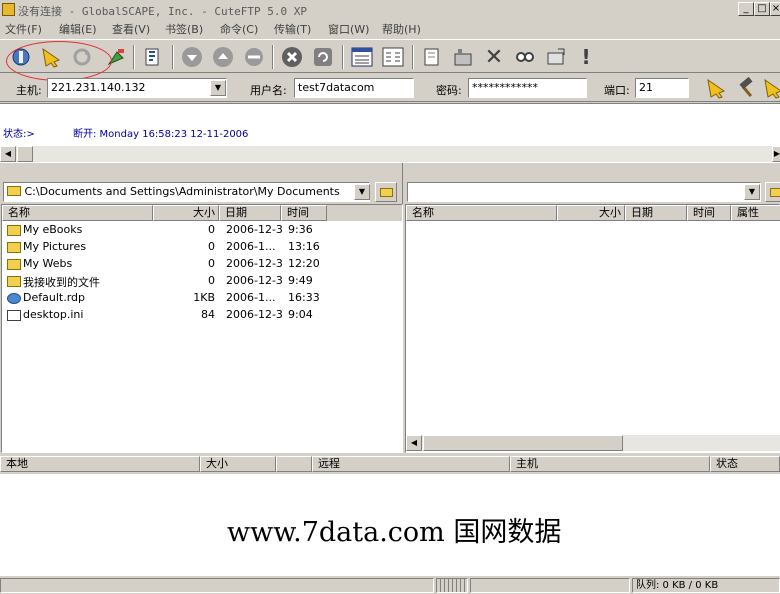 The image size is (780, 594). Describe the element at coordinates (401, 29) in the screenshot. I see `menu-help: 帮助(H)` at that location.